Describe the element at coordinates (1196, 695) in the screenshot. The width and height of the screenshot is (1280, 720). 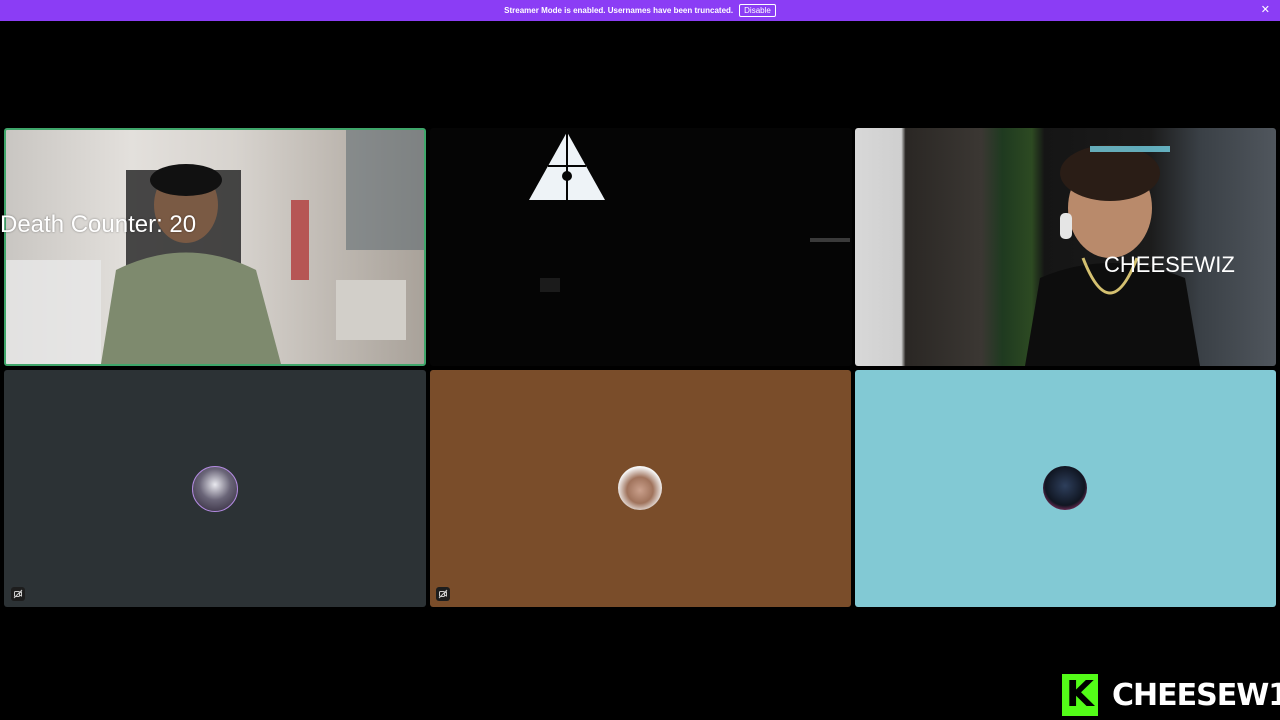
I see `brand-name: CHEESEW1Z` at that location.